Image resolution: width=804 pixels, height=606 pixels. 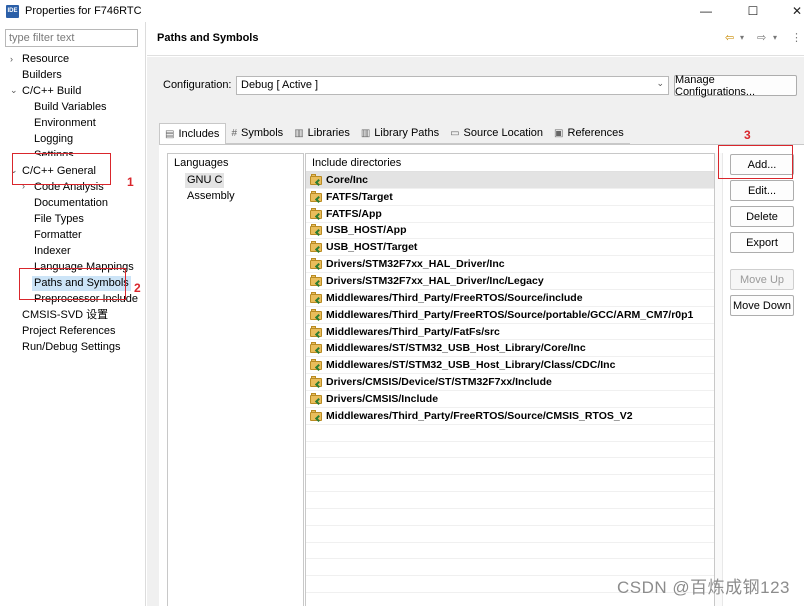 I want to click on tree-item-language-mappings: Language Mappings, so click(x=84, y=267).